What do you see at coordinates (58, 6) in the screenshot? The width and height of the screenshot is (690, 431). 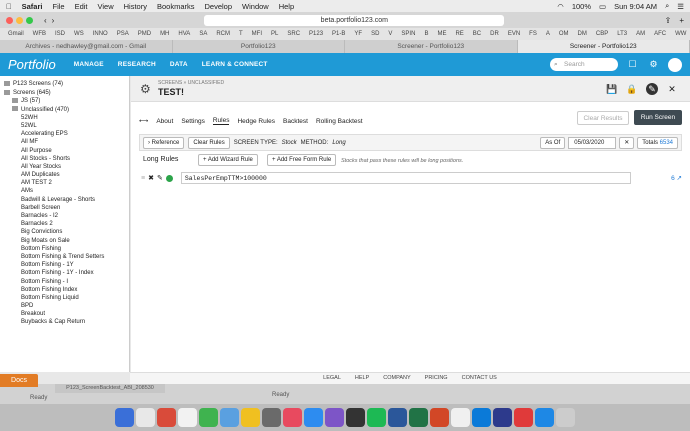 I see `menu-file: File` at bounding box center [58, 6].